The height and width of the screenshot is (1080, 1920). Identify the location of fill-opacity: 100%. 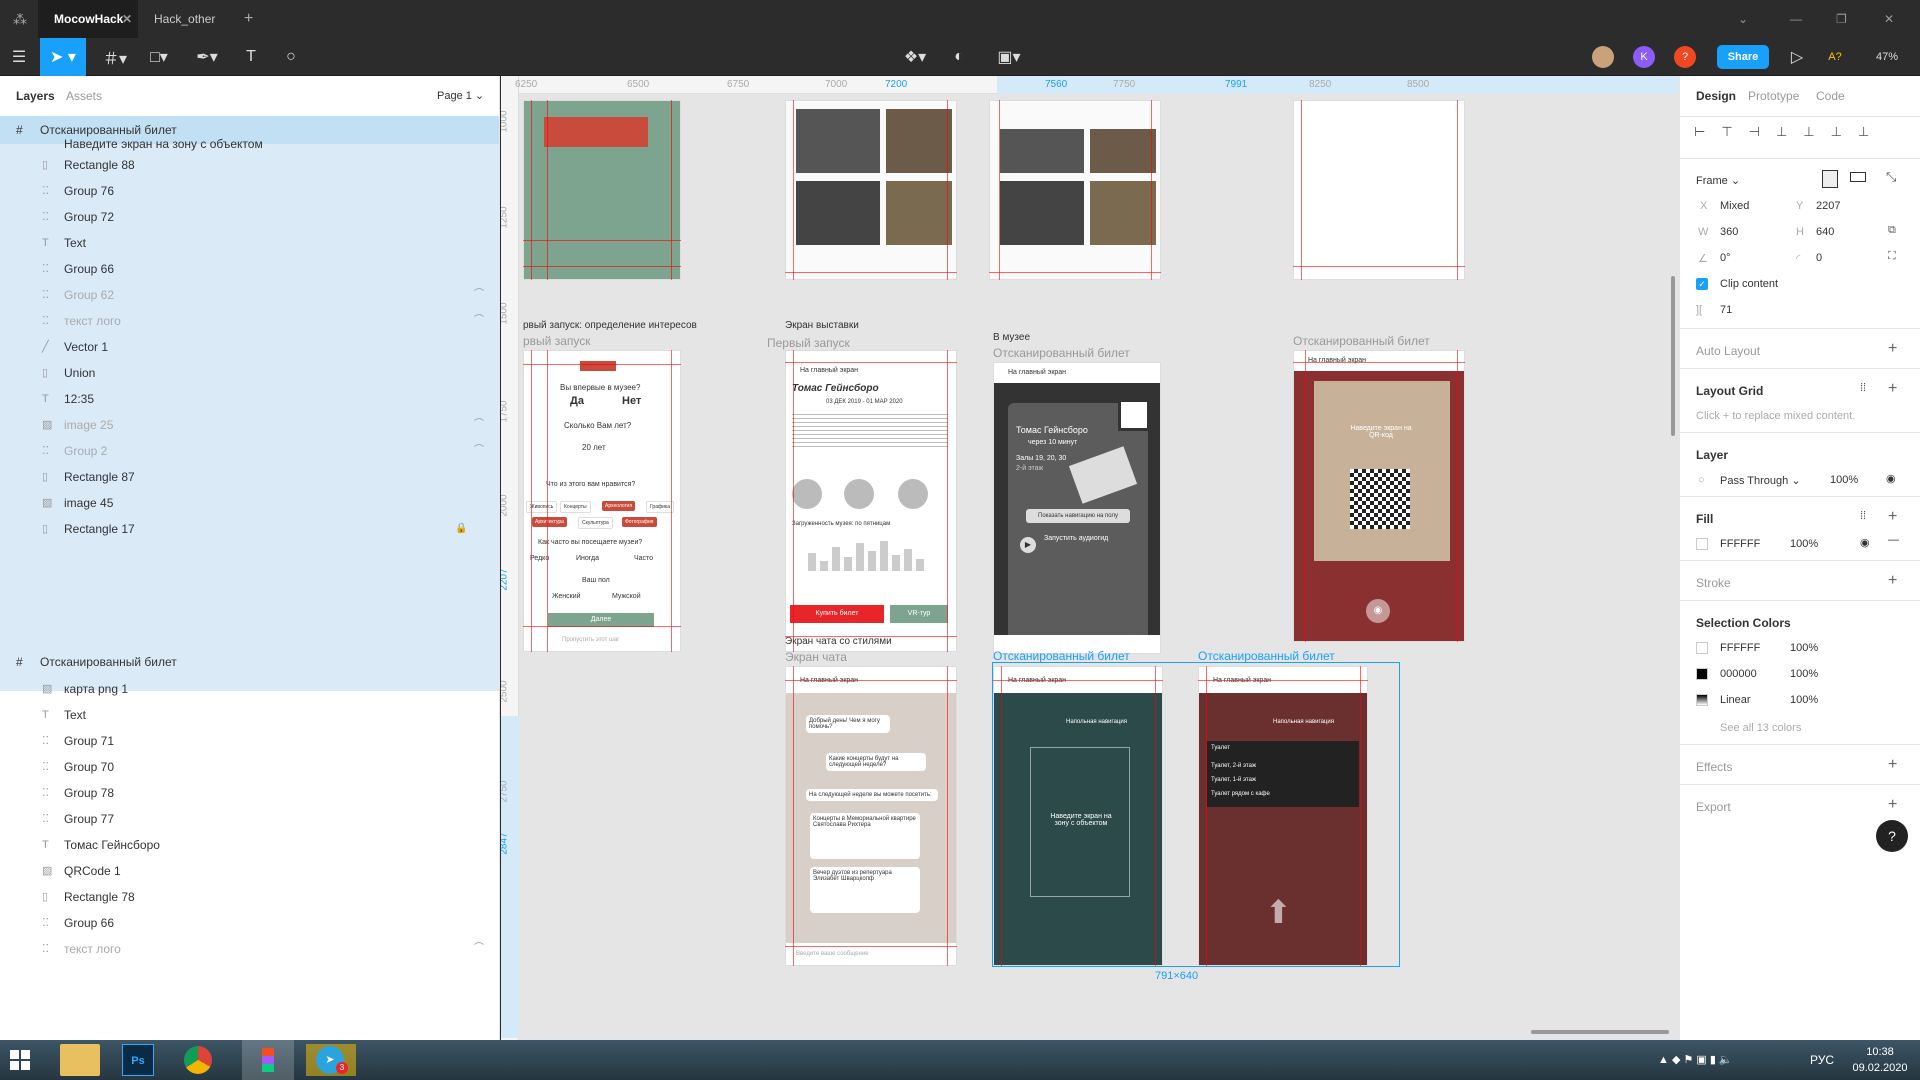
(1804, 544).